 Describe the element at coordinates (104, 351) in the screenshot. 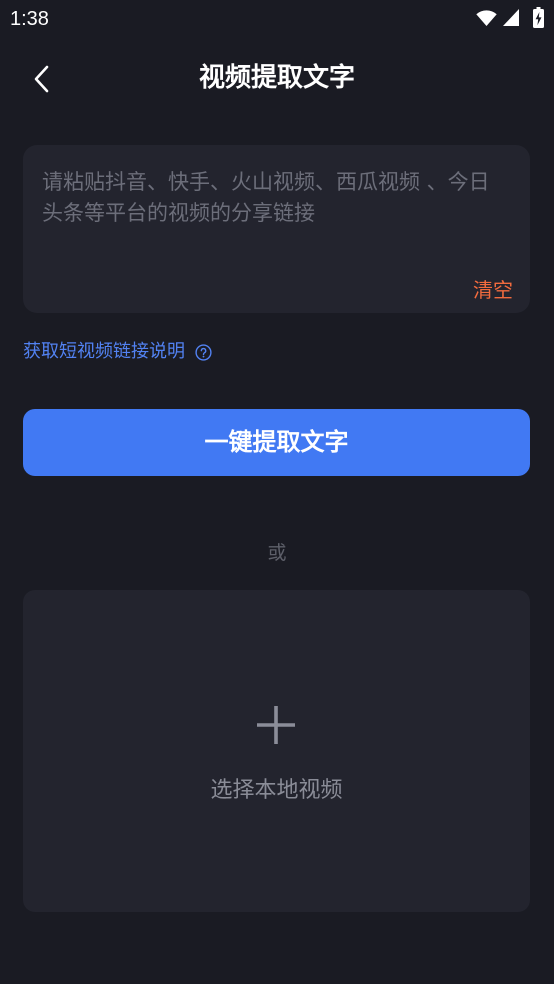

I see `help-link-label: 获取短视频链接说明` at that location.